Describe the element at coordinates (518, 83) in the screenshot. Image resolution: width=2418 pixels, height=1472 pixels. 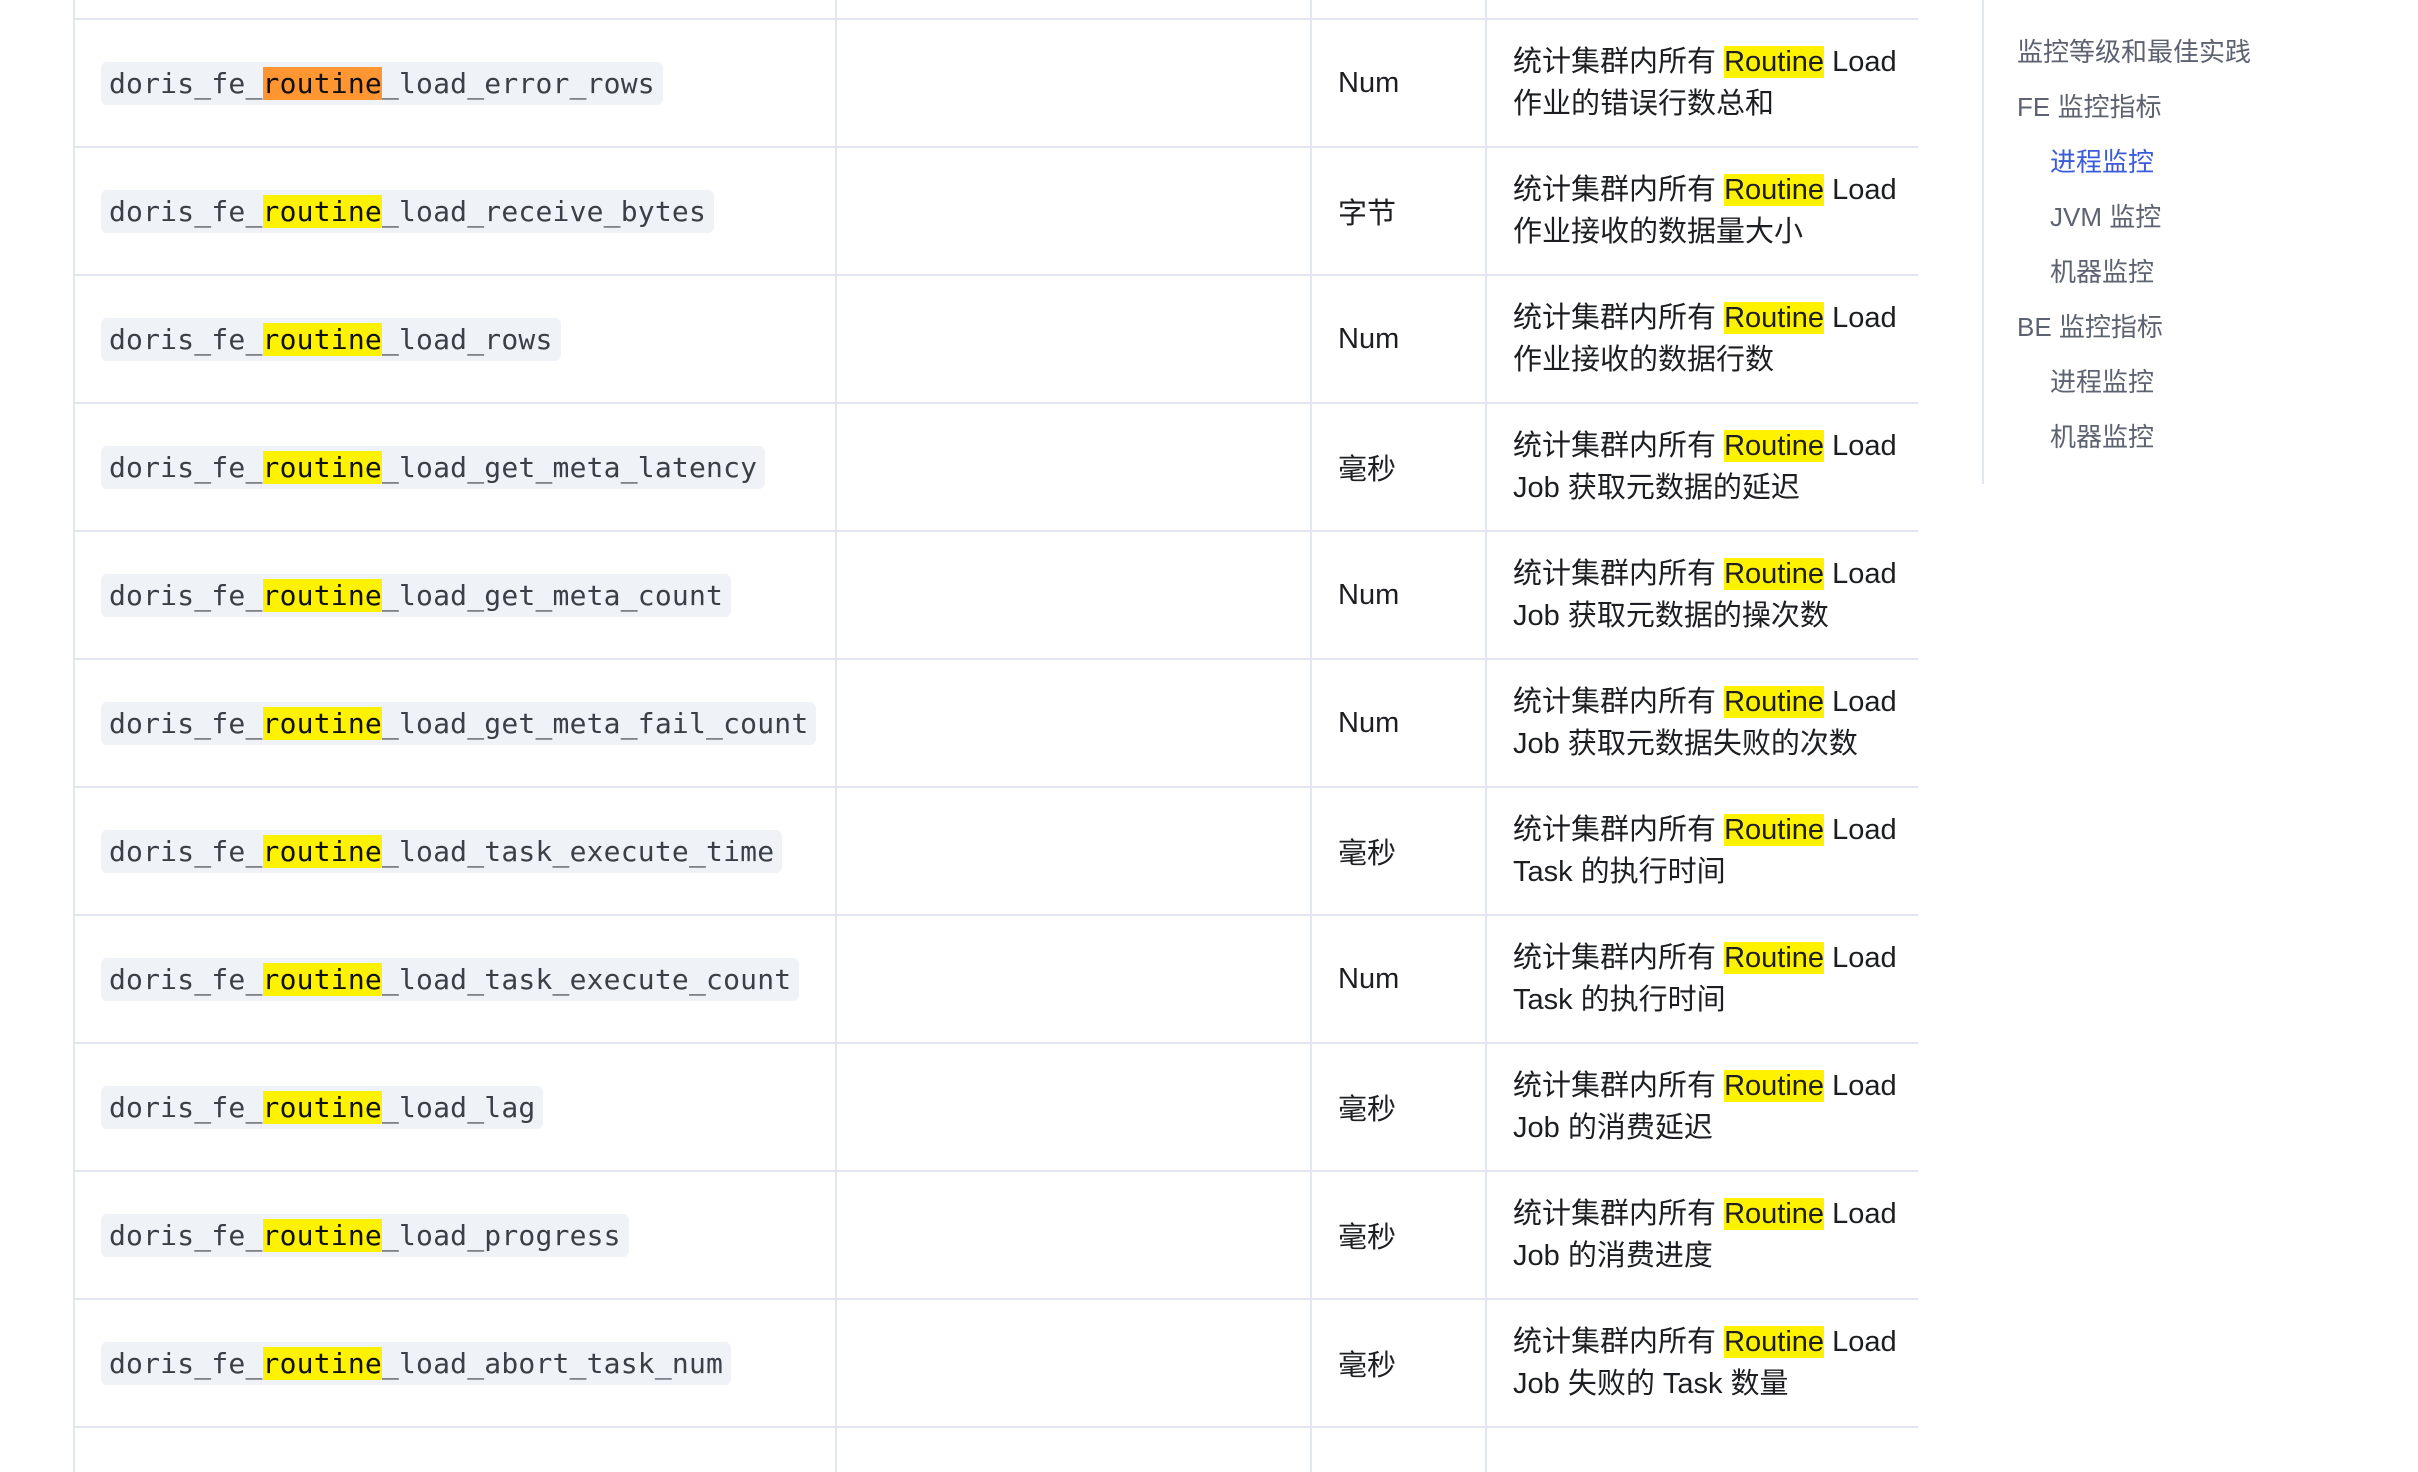
I see `metric-name-suffix: _load_error_rows` at that location.